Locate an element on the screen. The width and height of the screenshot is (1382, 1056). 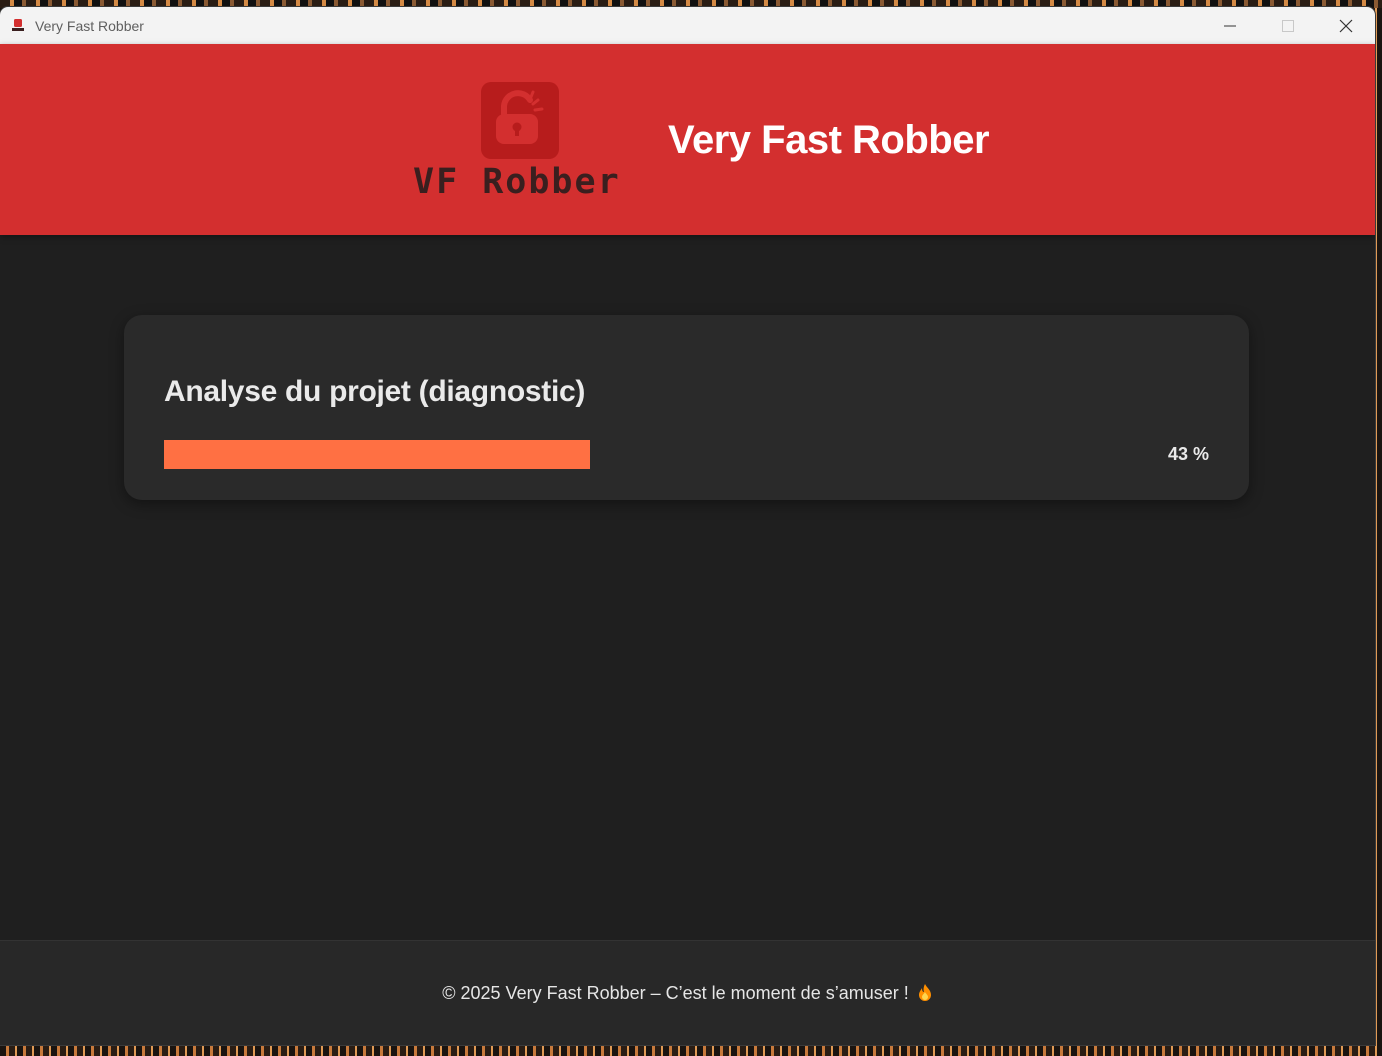
task-title: Analyse du projet (diagnostic) is located at coordinates (375, 391).